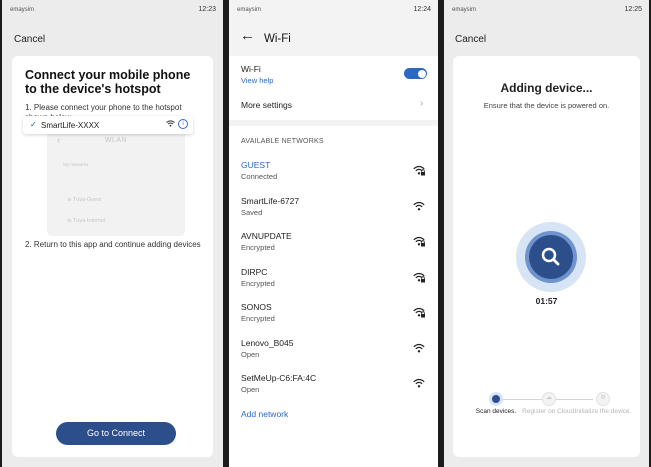 The width and height of the screenshot is (651, 467). I want to click on network-name: SONOS, so click(256, 307).